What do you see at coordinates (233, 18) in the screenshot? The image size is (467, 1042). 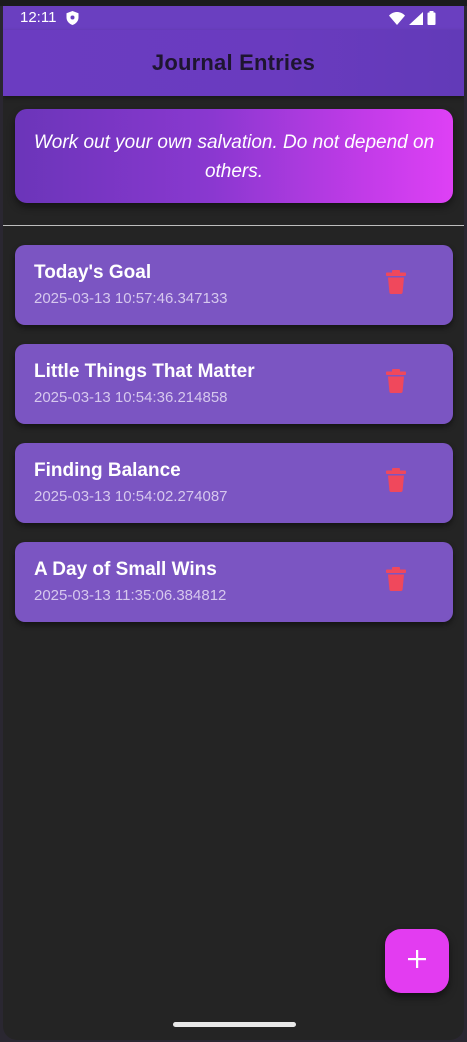 I see `status-bar: 12:11` at bounding box center [233, 18].